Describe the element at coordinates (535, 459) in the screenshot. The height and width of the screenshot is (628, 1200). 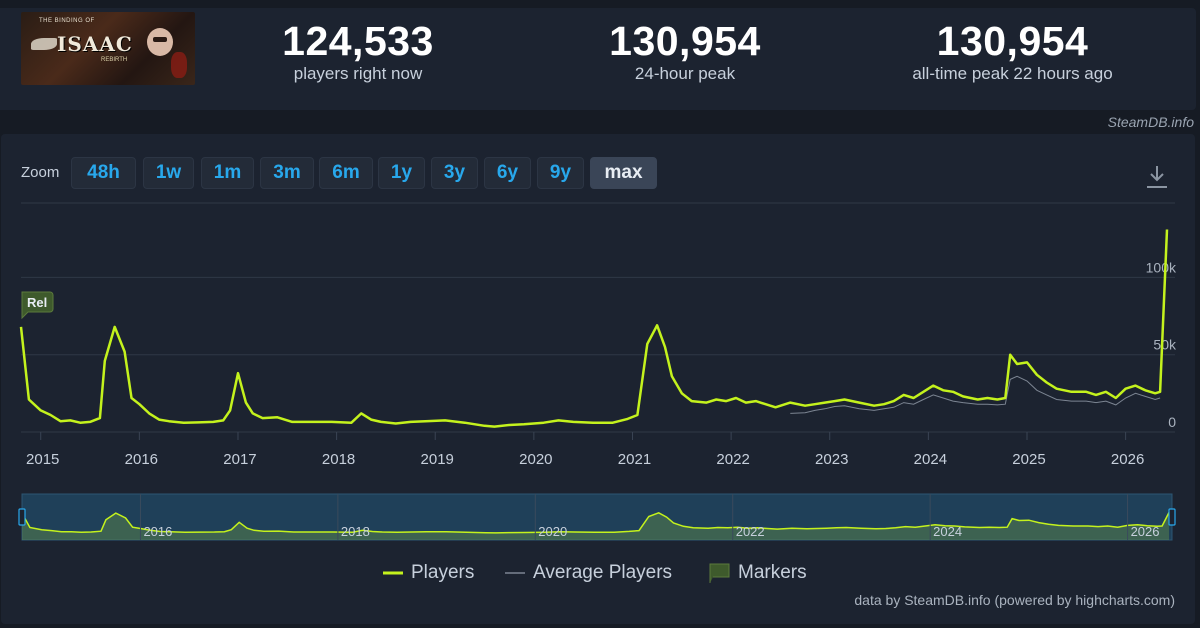
I see `x-tick-label: 2020` at that location.